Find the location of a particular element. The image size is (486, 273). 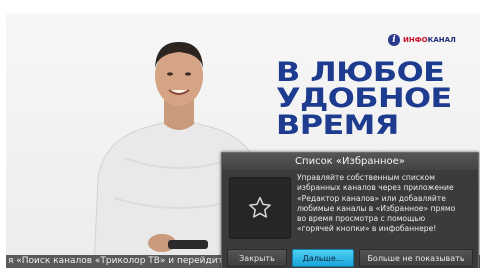

star-icon is located at coordinates (260, 207).